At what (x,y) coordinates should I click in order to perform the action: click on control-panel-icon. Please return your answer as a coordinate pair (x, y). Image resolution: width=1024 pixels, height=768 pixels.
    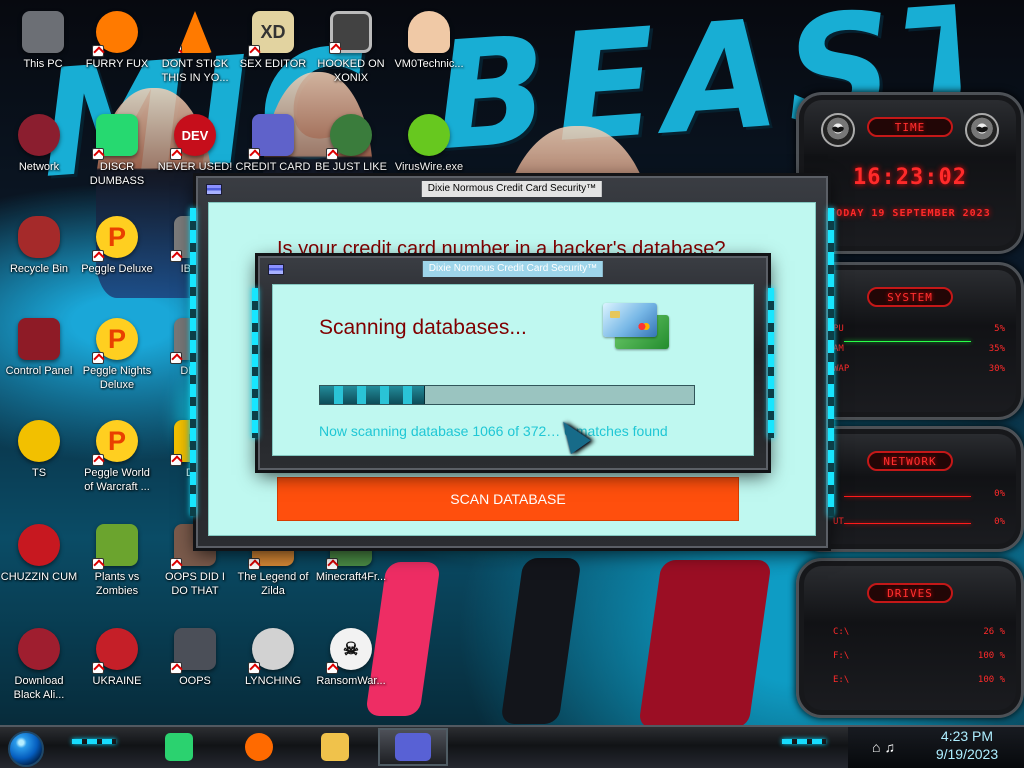
    Looking at the image, I should click on (39, 339).